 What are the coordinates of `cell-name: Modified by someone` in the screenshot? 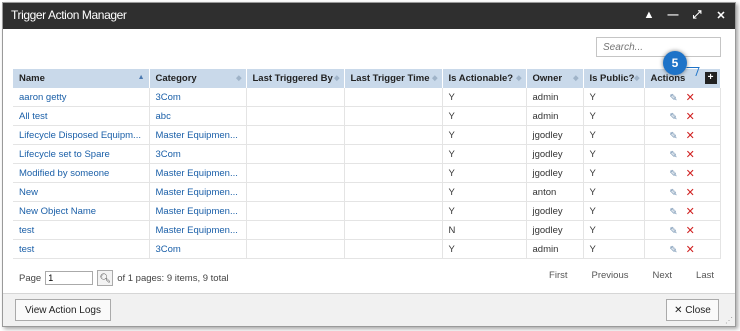 It's located at (81, 173).